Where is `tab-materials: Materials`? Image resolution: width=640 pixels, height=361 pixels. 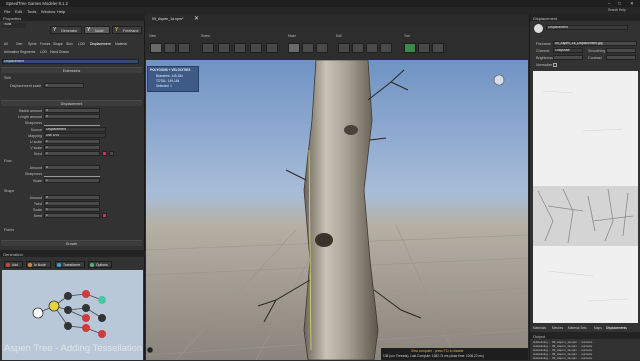 tab-materials: Materials is located at coordinates (539, 328).